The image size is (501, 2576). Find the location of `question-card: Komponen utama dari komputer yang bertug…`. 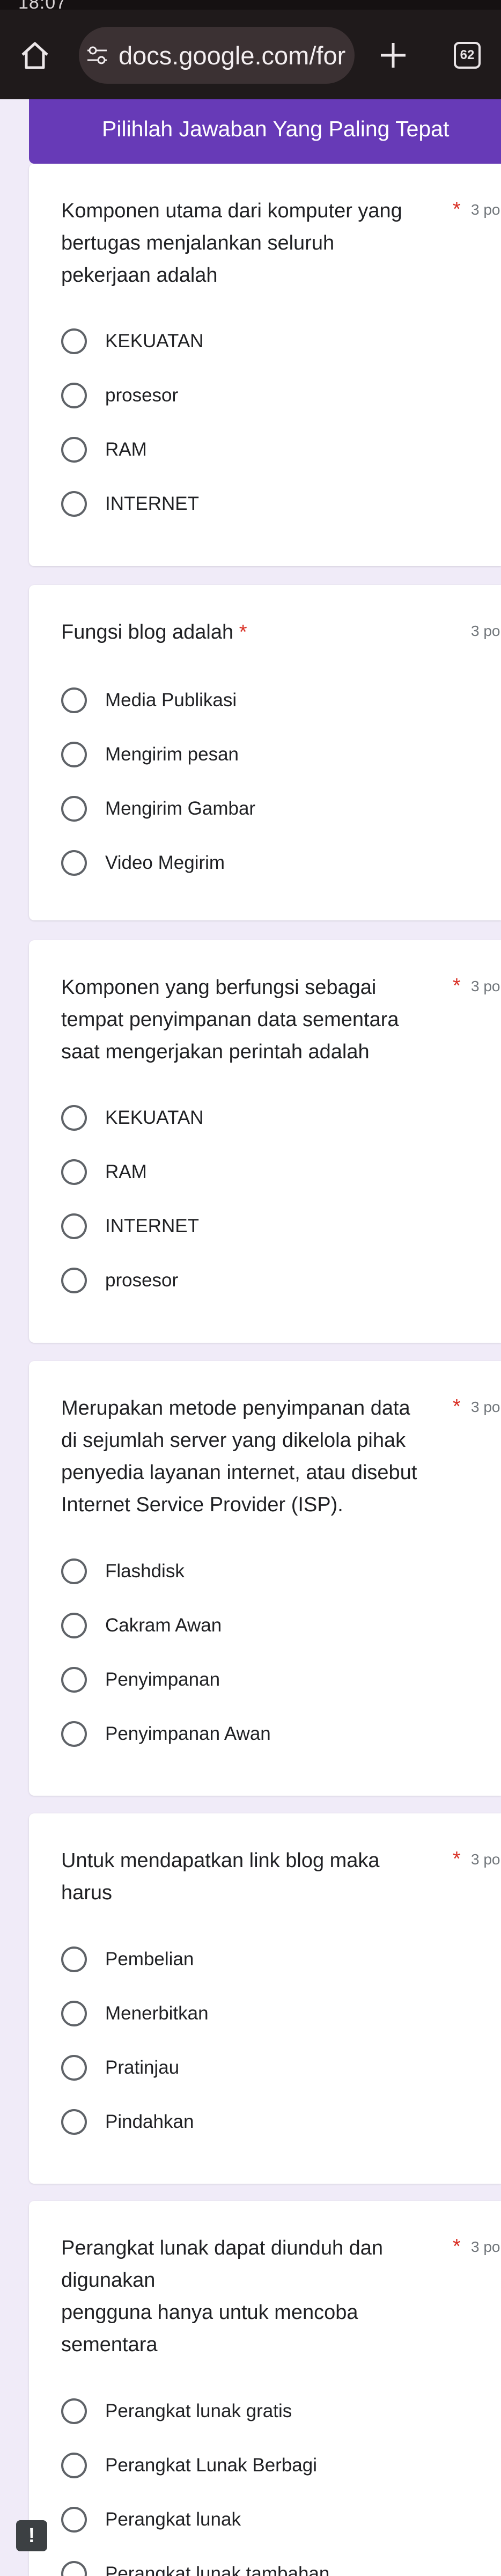

question-card: Komponen utama dari komputer yang bertug… is located at coordinates (265, 365).